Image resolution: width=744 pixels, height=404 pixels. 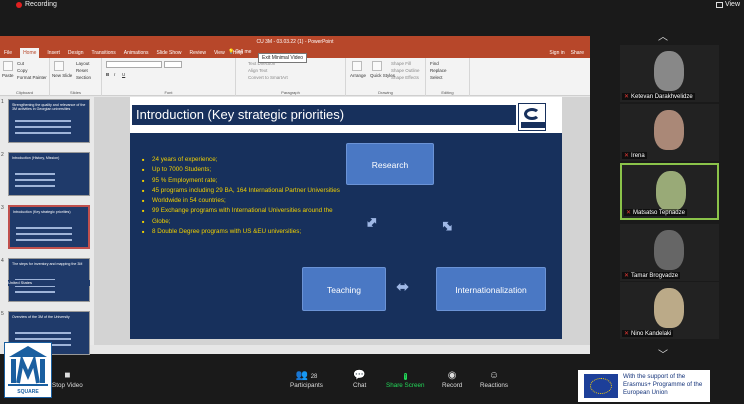 What do you see at coordinates (8, 53) in the screenshot?
I see `tab-file: File` at bounding box center [8, 53].